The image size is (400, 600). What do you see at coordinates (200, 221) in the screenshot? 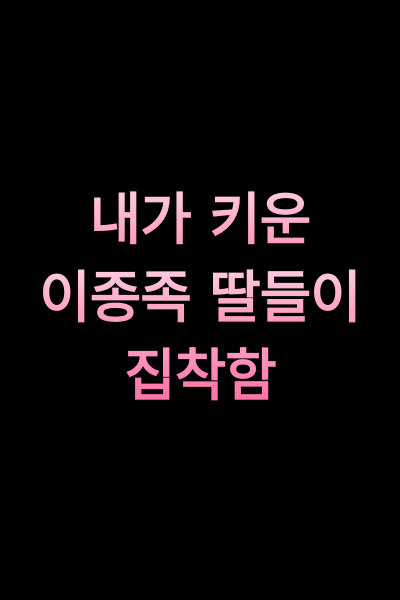
I see `title-line-1: 내가 키운` at bounding box center [200, 221].